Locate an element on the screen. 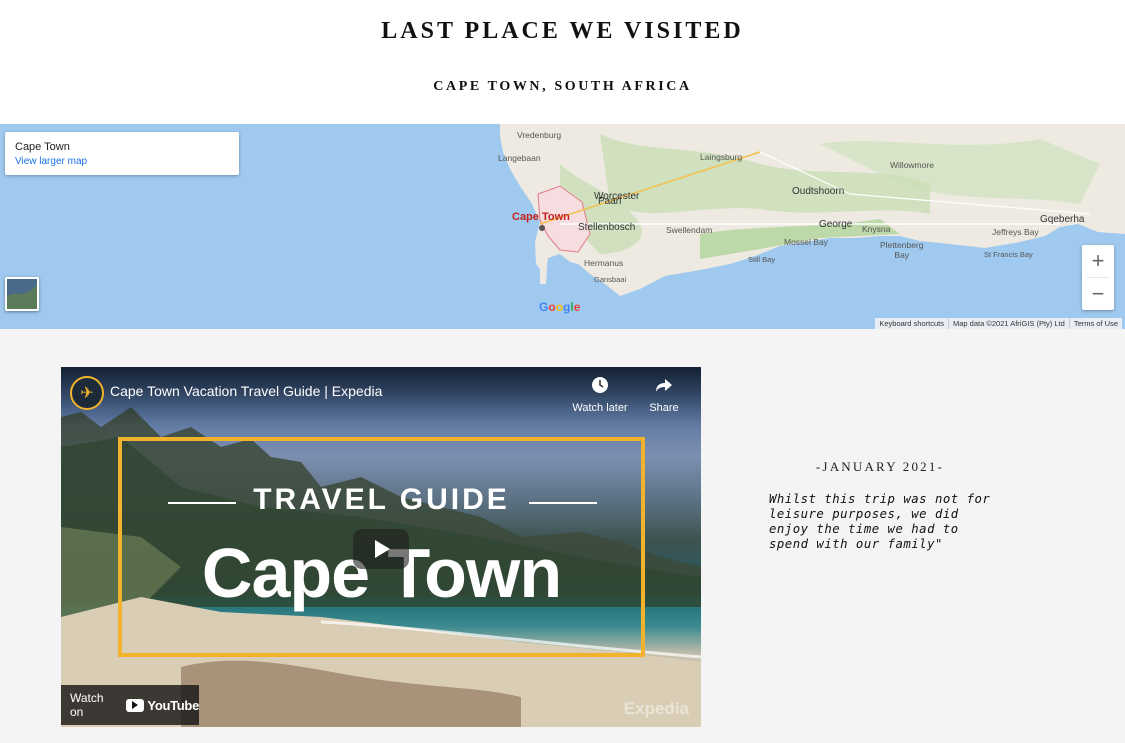  play-button is located at coordinates (381, 549).